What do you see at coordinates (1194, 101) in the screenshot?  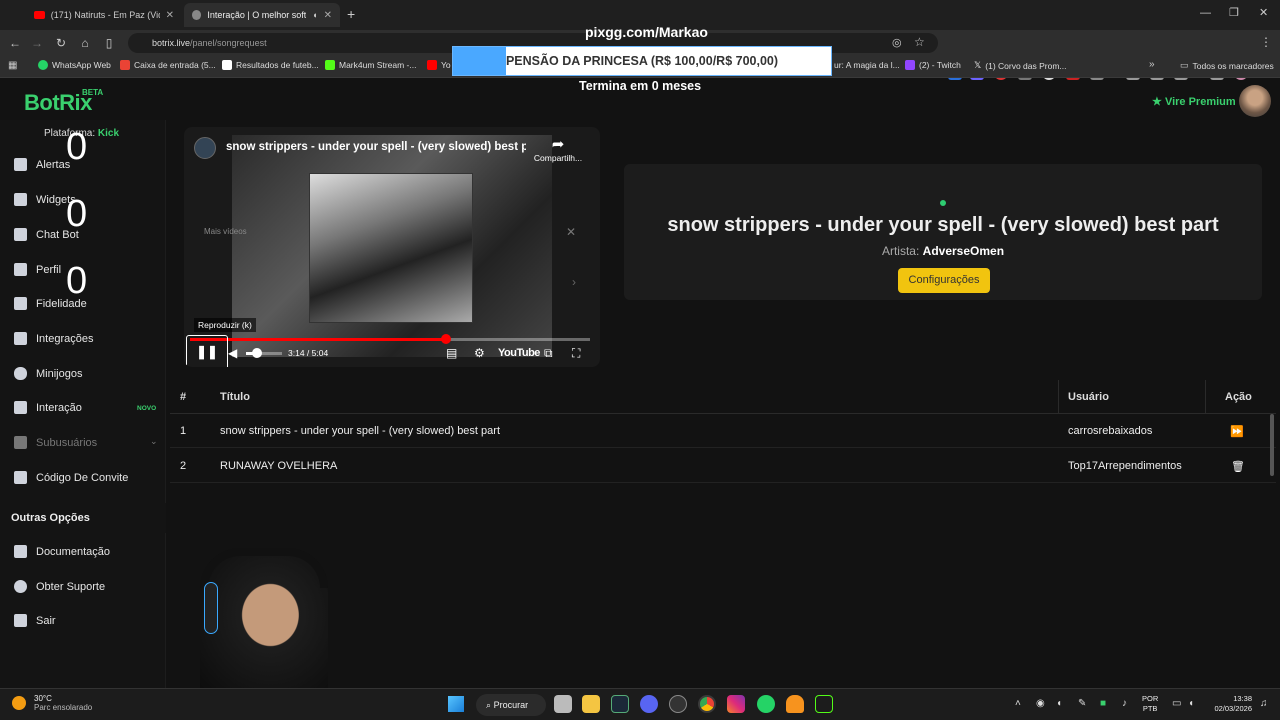 I see `premium-link: ★ Vire Premium` at bounding box center [1194, 101].